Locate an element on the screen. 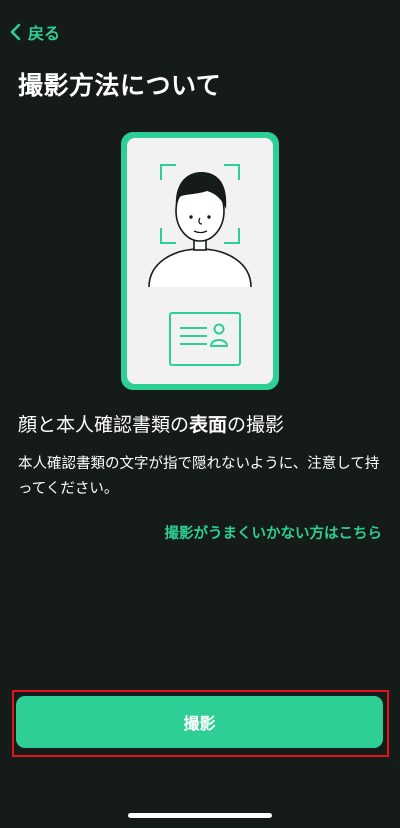 Image resolution: width=400 pixels, height=828 pixels. instruction-heading: 顔と本人確認書類の表面の撮影 is located at coordinates (151, 423).